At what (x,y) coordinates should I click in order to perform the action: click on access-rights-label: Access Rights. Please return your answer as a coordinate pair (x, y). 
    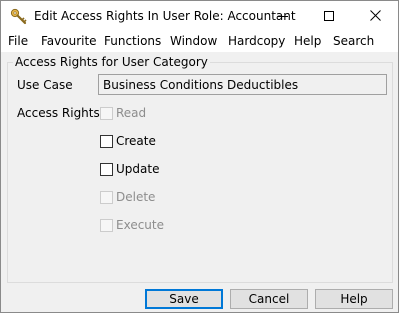
    Looking at the image, I should click on (58, 113).